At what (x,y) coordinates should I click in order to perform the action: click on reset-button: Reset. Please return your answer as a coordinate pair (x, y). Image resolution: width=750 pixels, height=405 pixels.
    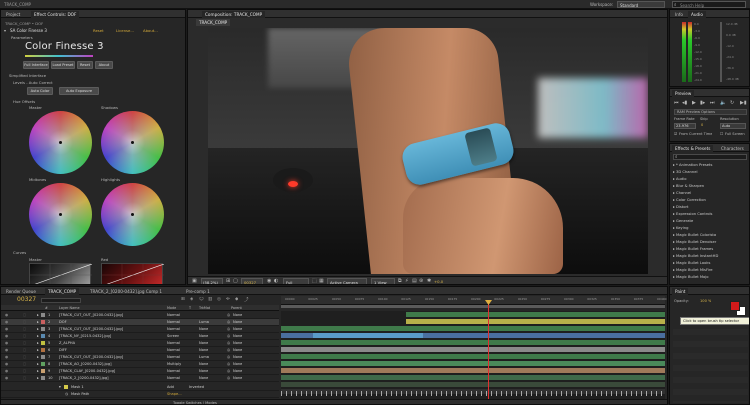
    Looking at the image, I should click on (85, 65).